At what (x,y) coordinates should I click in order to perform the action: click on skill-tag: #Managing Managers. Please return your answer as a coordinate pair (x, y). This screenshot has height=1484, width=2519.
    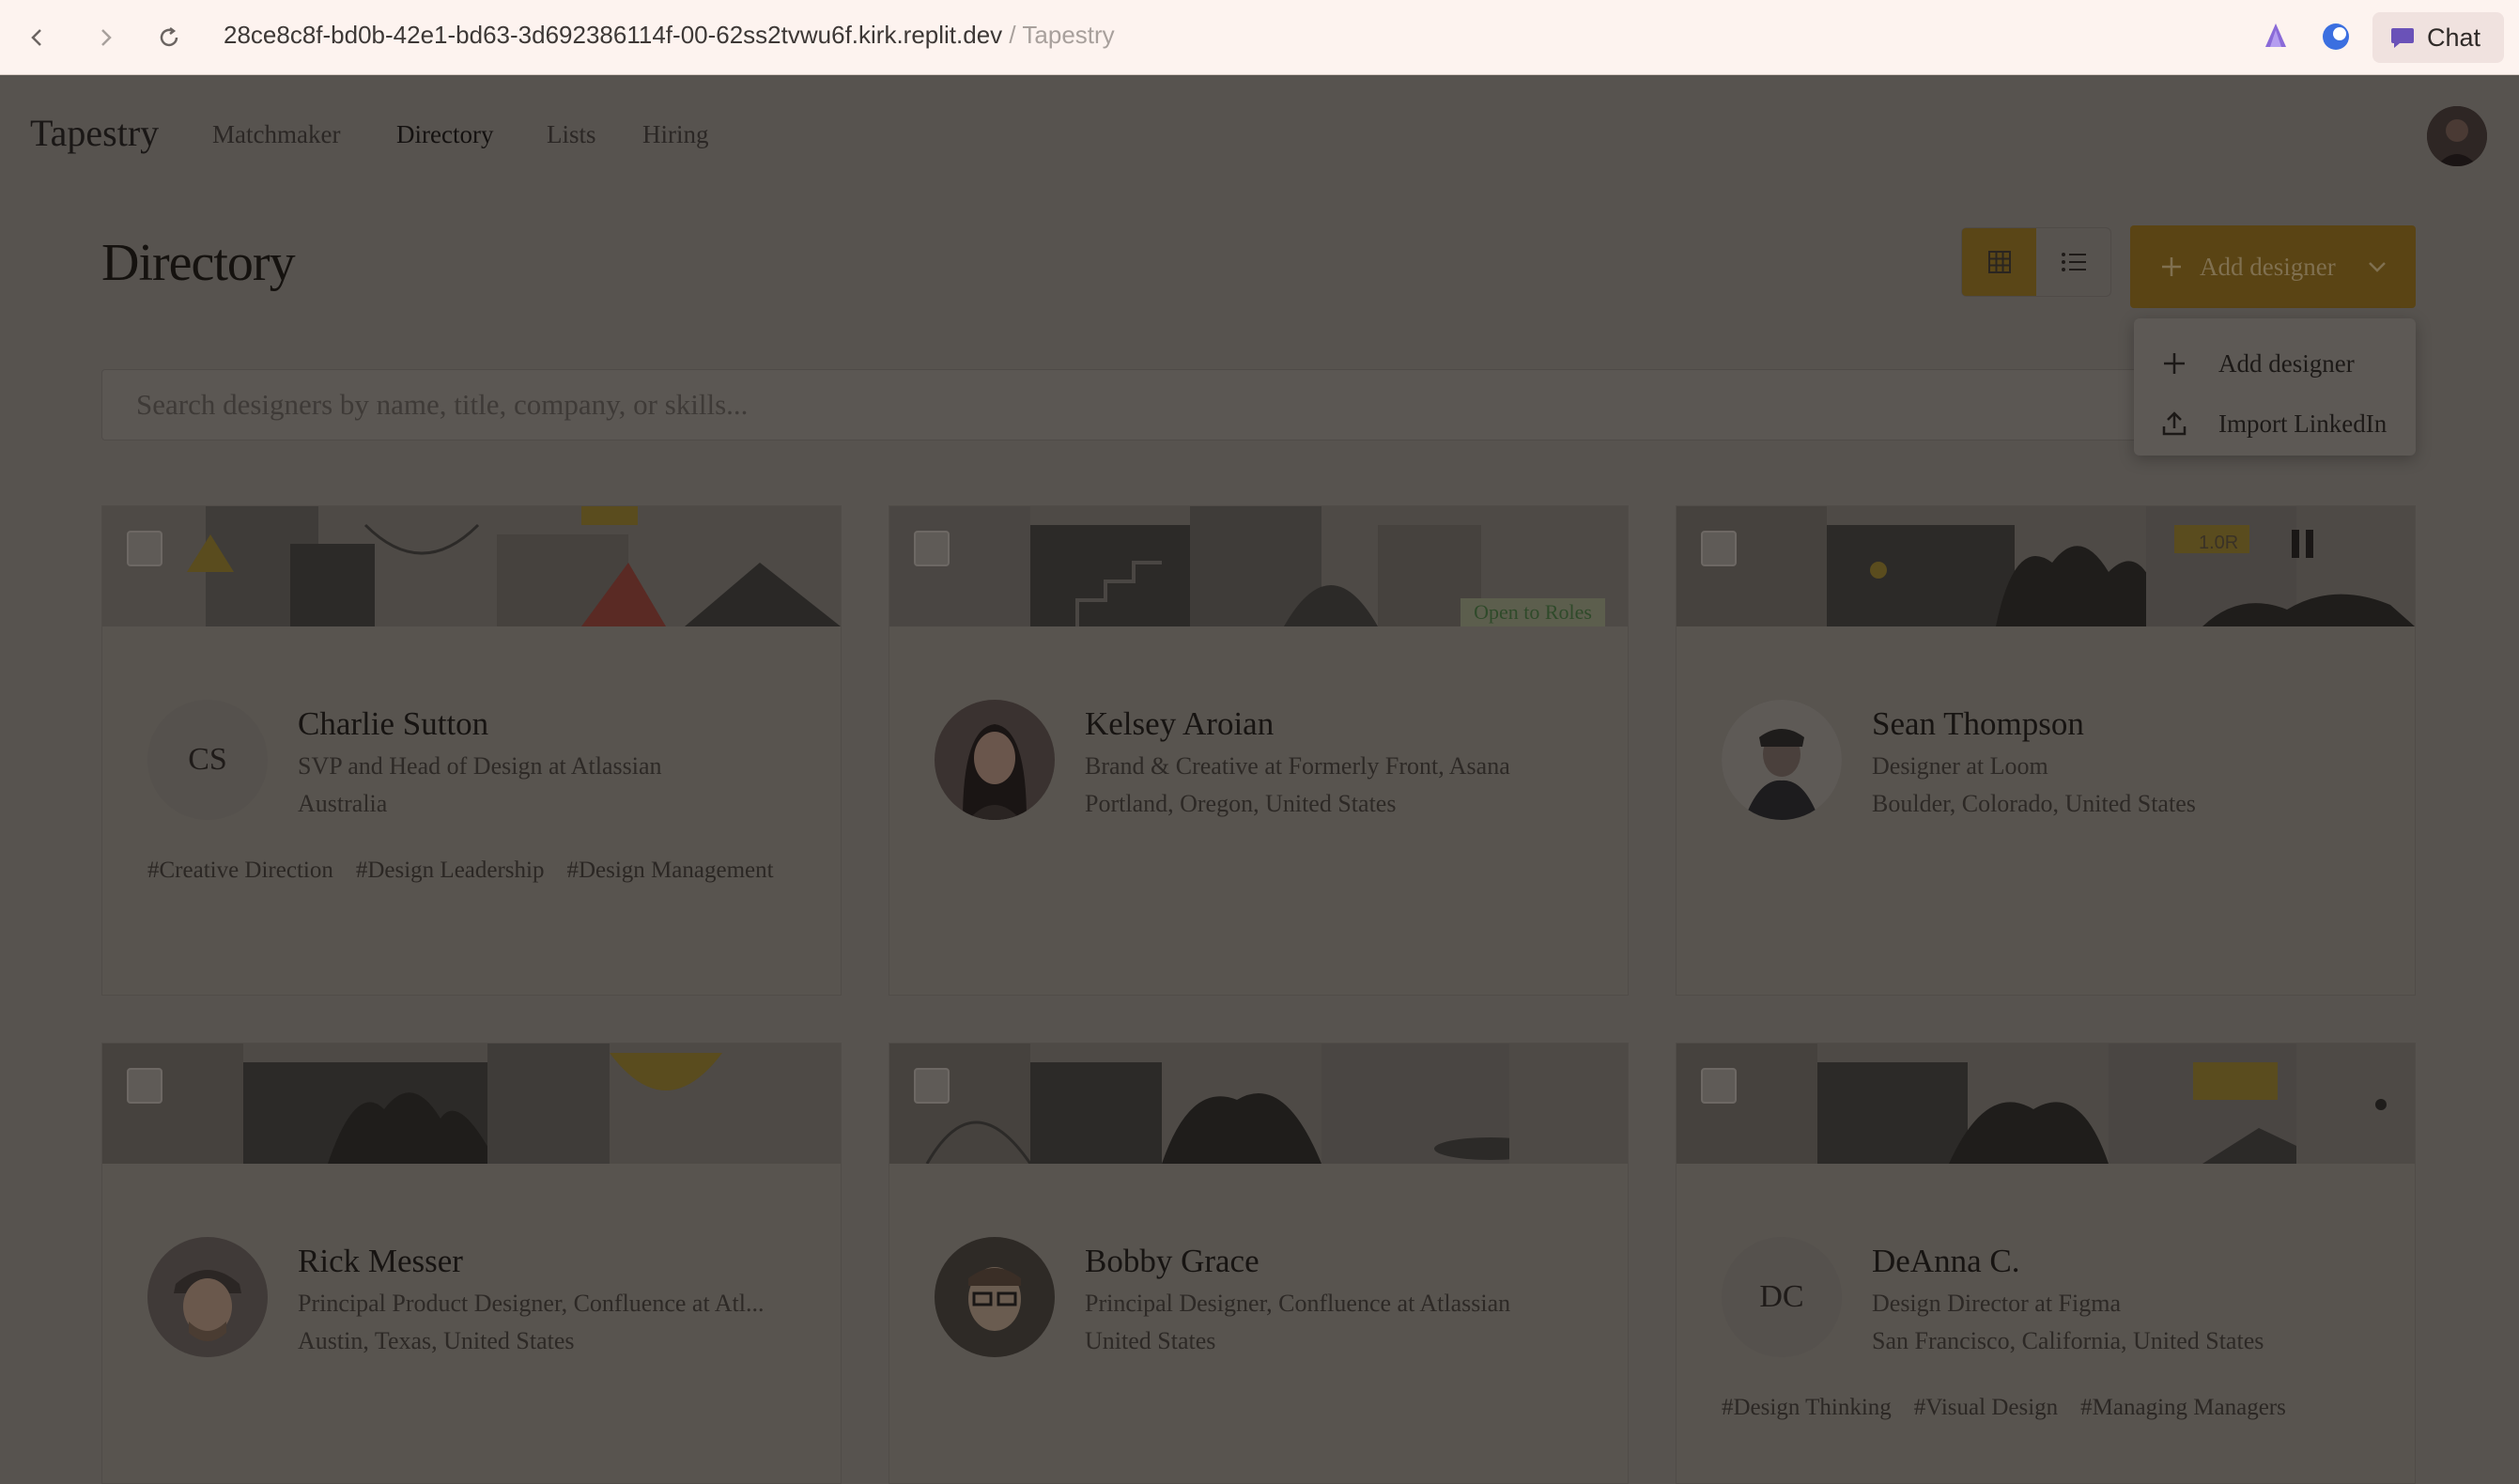
    Looking at the image, I should click on (2183, 1408).